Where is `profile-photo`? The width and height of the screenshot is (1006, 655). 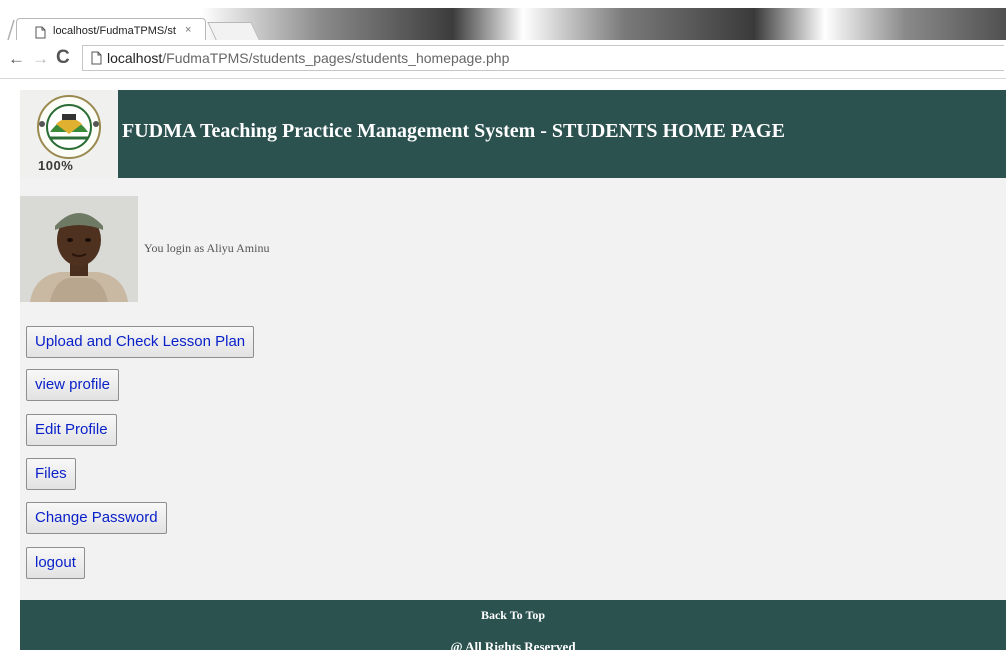 profile-photo is located at coordinates (79, 249).